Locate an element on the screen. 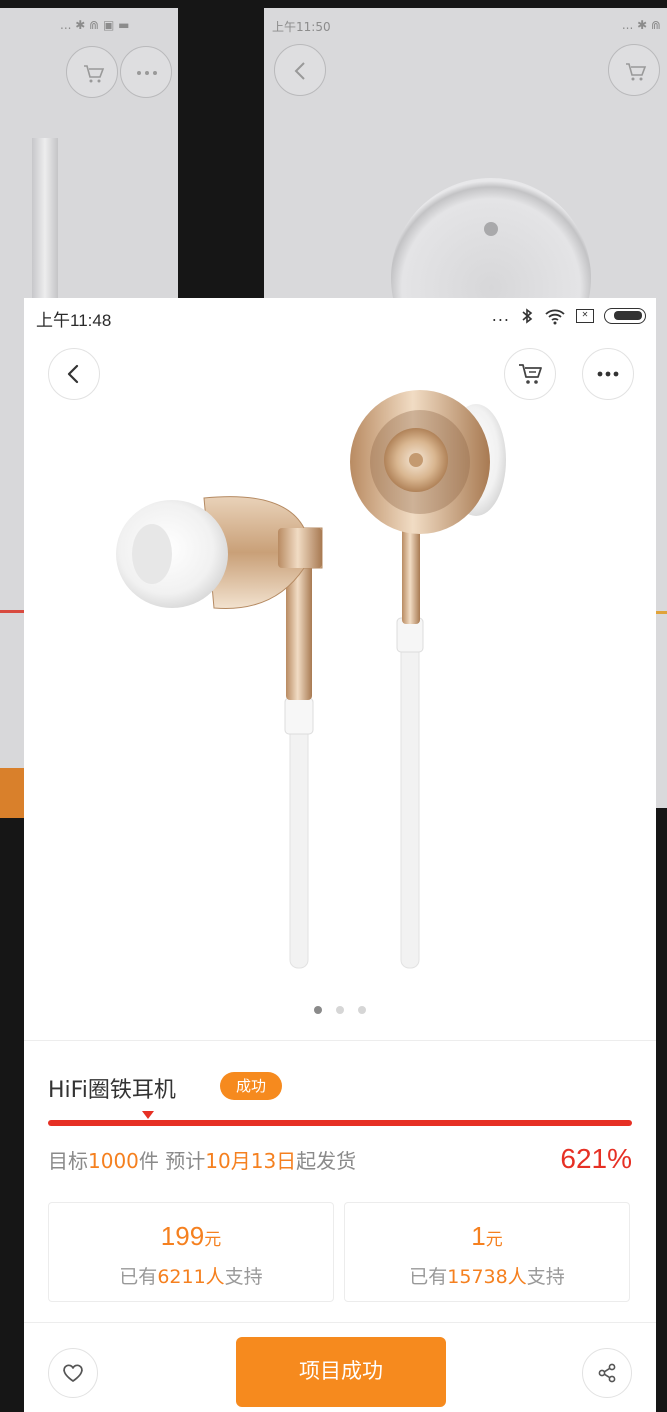 This screenshot has width=667, height=1412. bottom-action-bar: 项目成功 is located at coordinates (340, 1367).